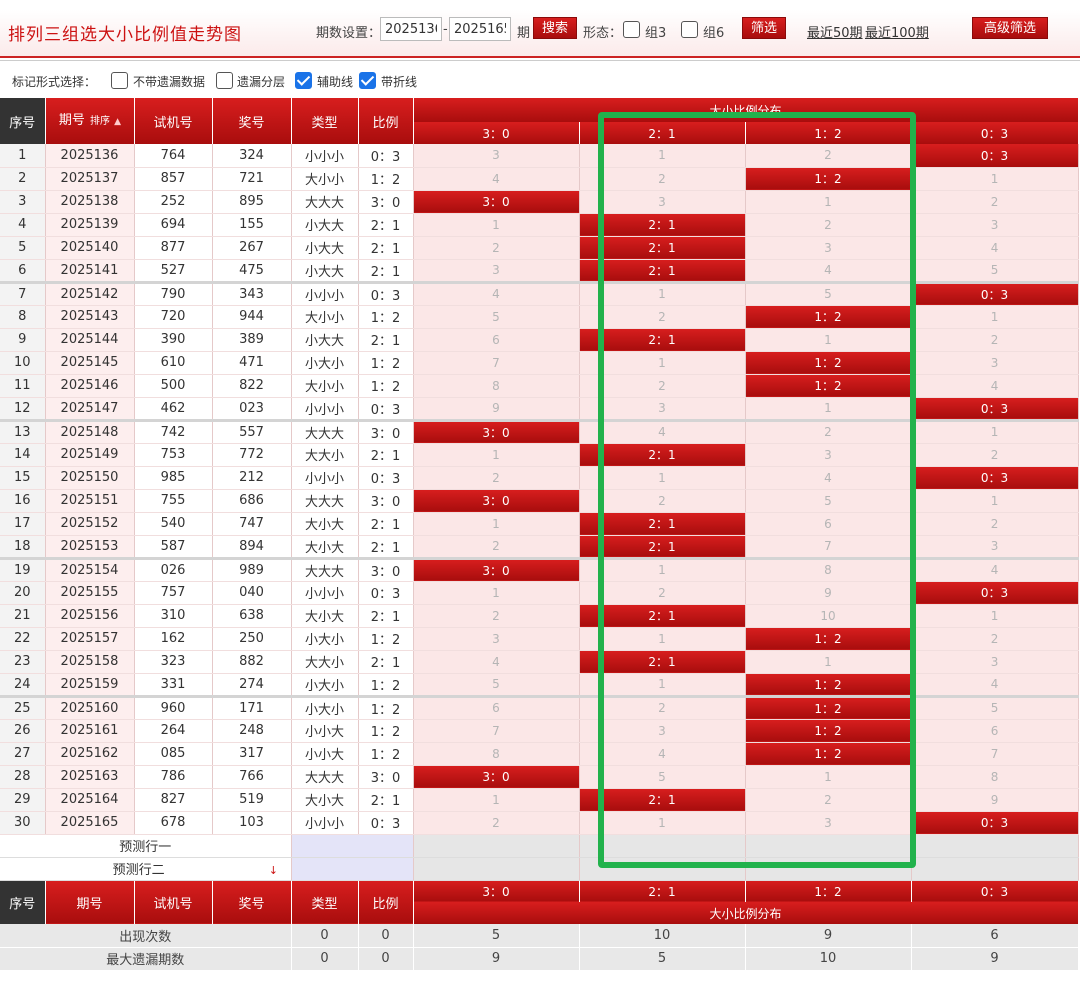 The image size is (1080, 986). What do you see at coordinates (173, 121) in the screenshot?
I see `col-header-trial: 试机号` at bounding box center [173, 121].